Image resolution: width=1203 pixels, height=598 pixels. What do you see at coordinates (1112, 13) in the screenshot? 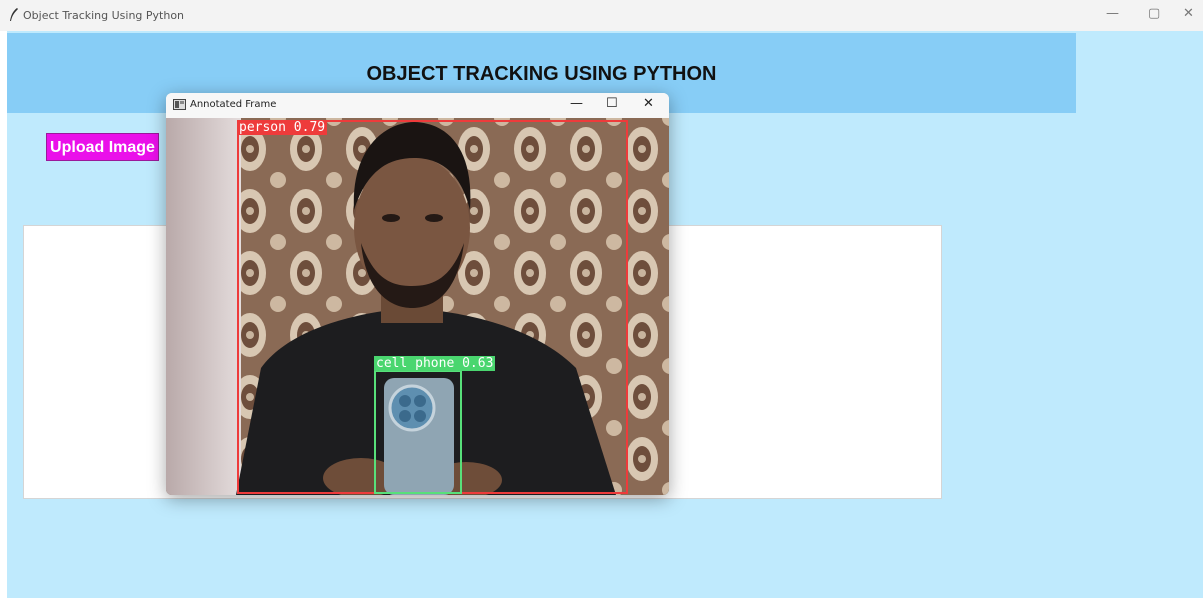
I see `minimize-button: —` at bounding box center [1112, 13].